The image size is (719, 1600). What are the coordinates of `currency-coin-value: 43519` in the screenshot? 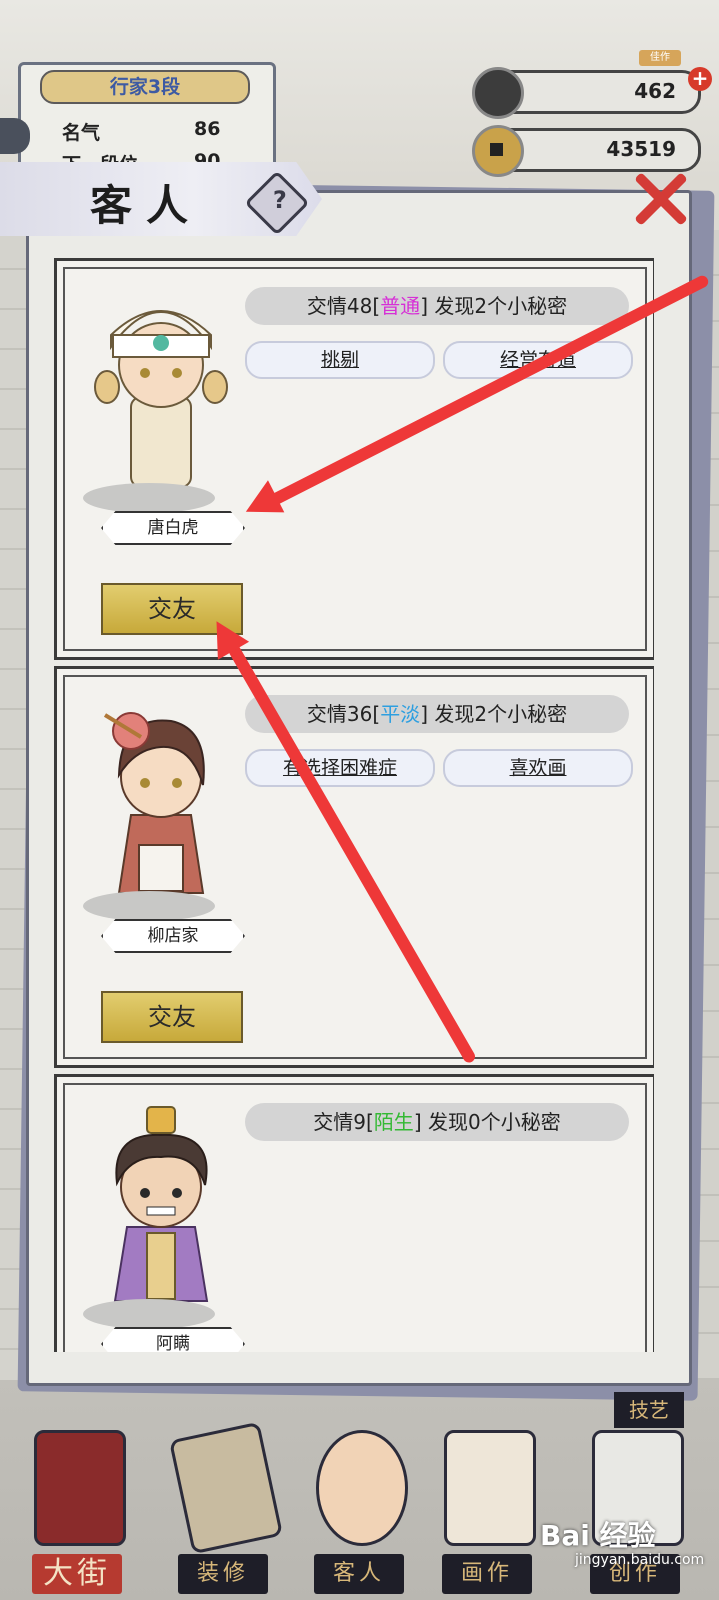 It's located at (641, 149).